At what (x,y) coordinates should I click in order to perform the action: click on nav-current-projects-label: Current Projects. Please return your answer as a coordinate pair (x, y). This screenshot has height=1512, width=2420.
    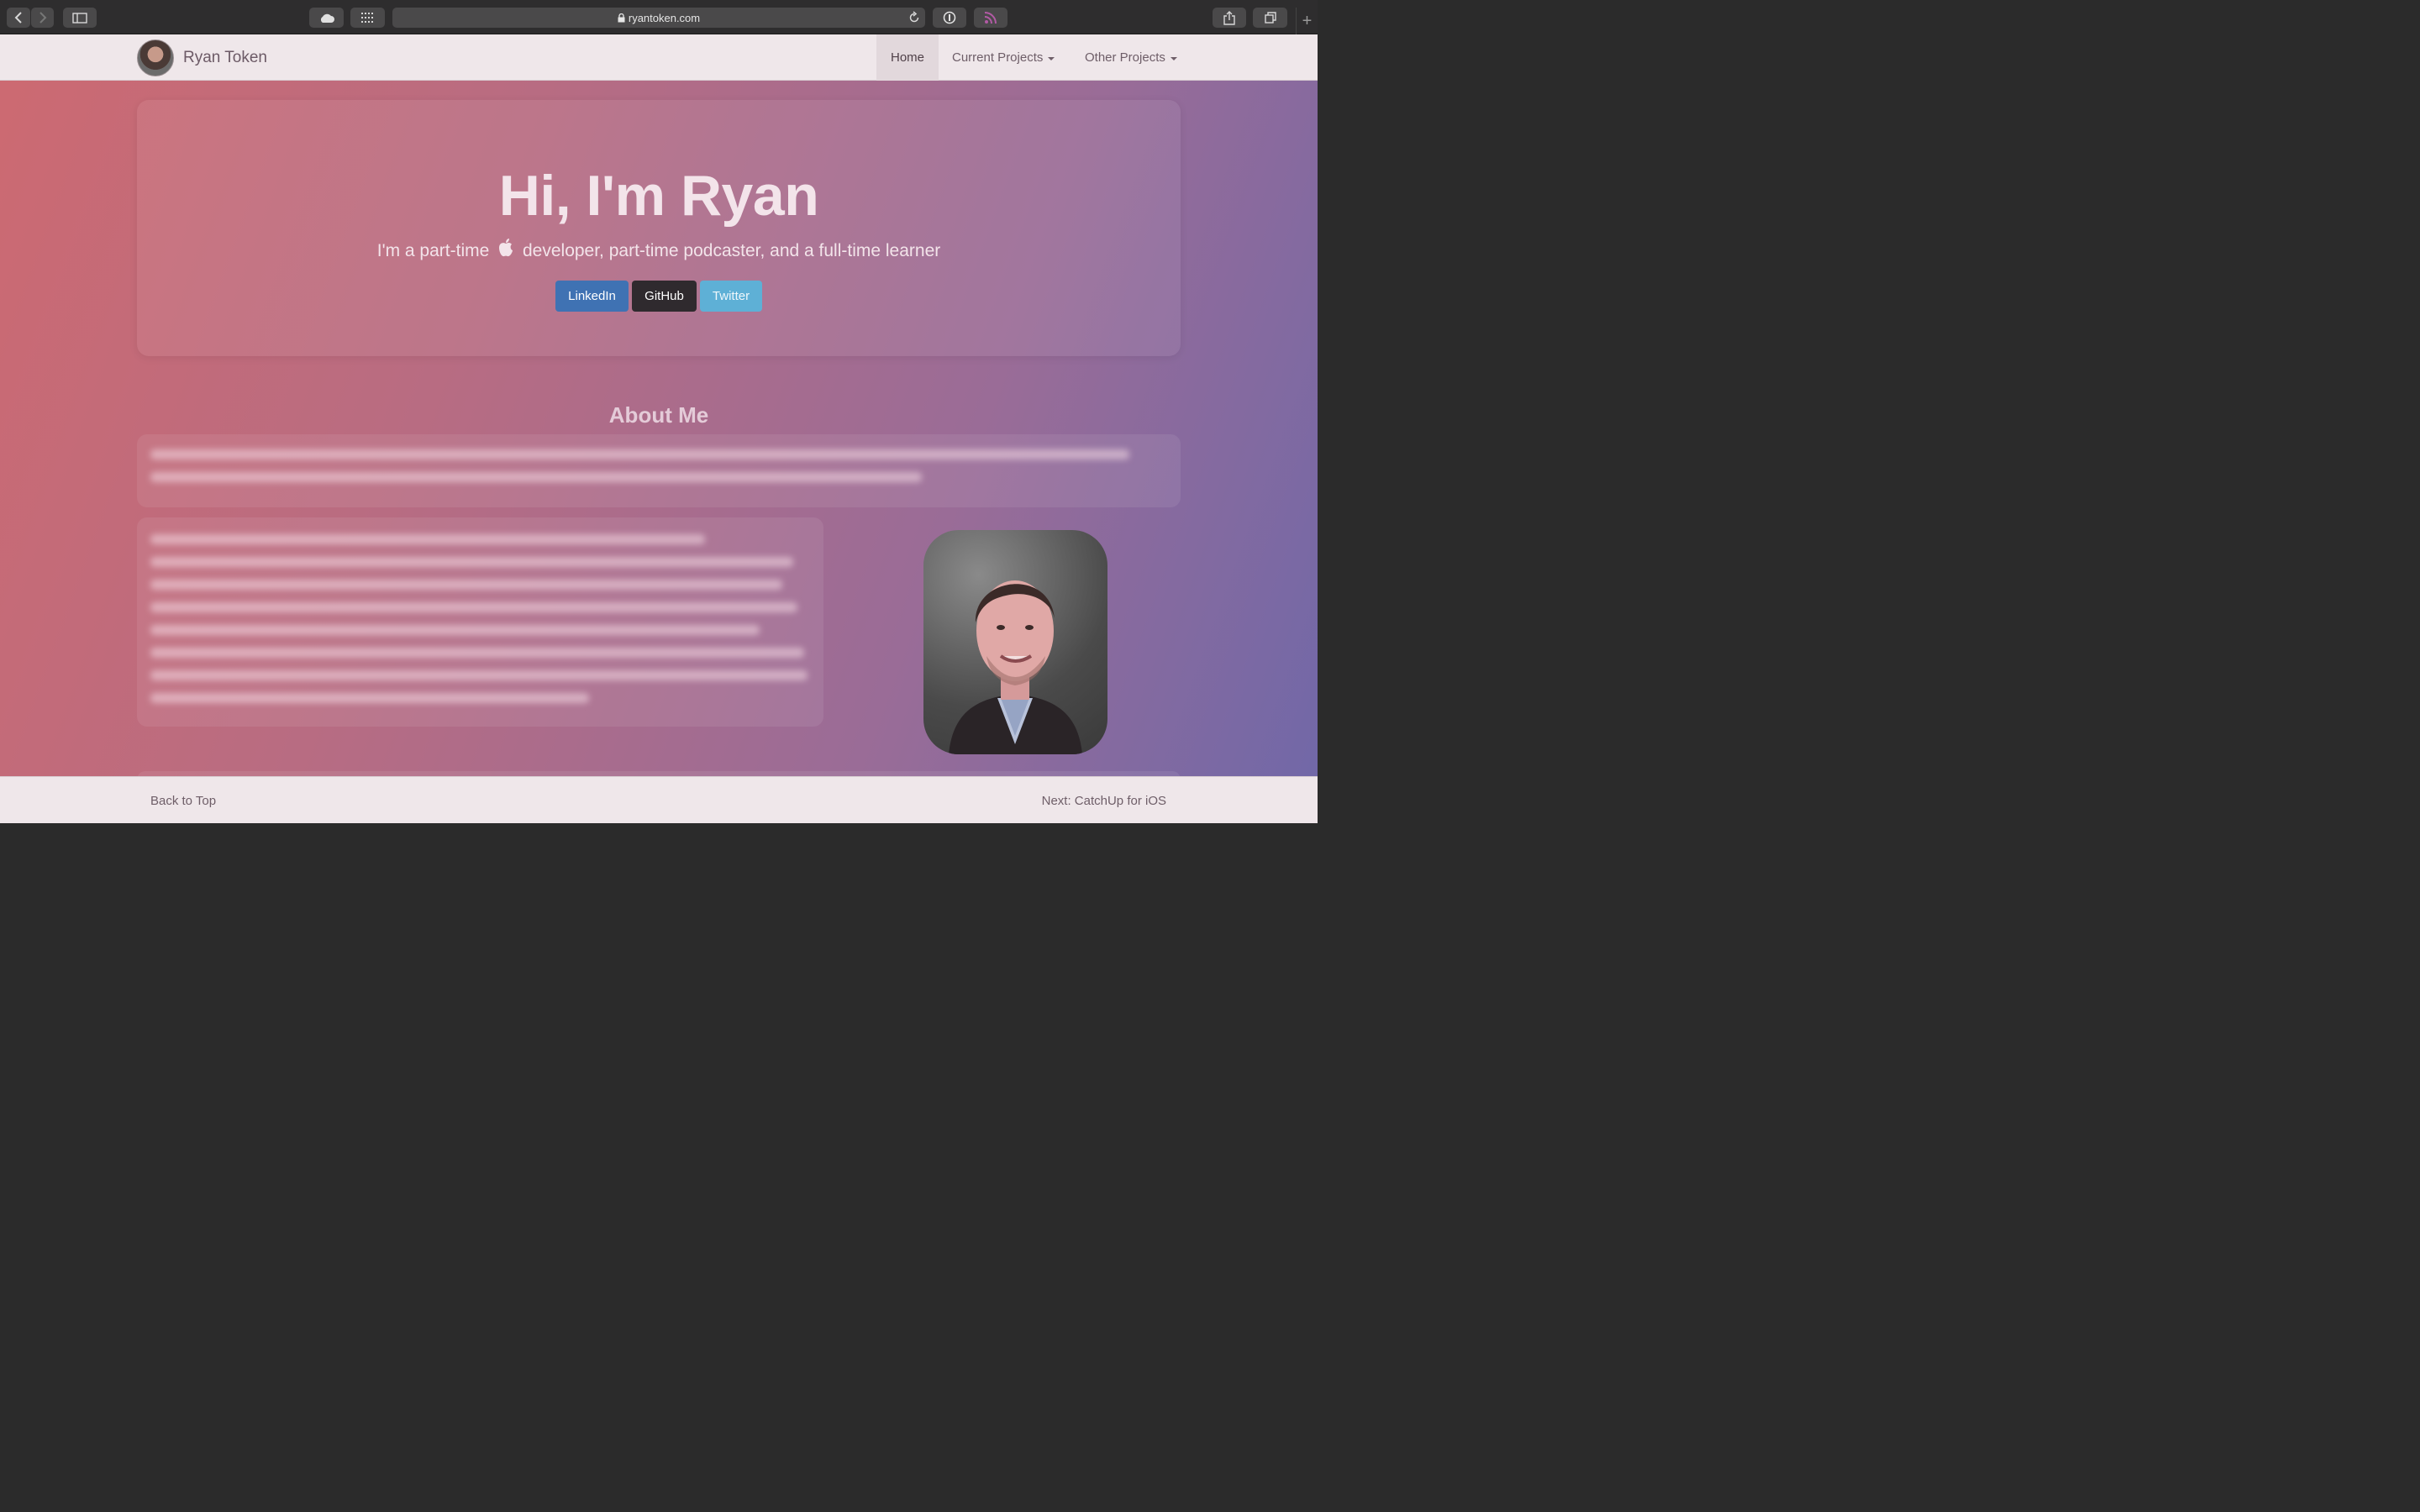
    Looking at the image, I should click on (998, 57).